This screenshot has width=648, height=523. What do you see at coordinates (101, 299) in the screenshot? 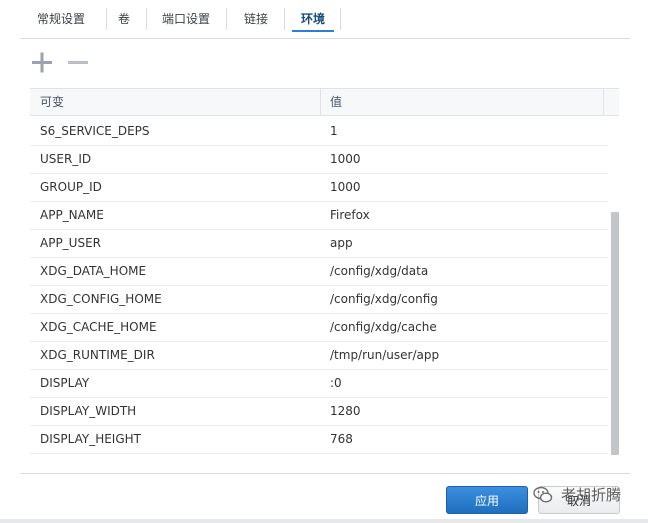
I see `variable-name-cell: XDG_CONFIG_HOME` at bounding box center [101, 299].